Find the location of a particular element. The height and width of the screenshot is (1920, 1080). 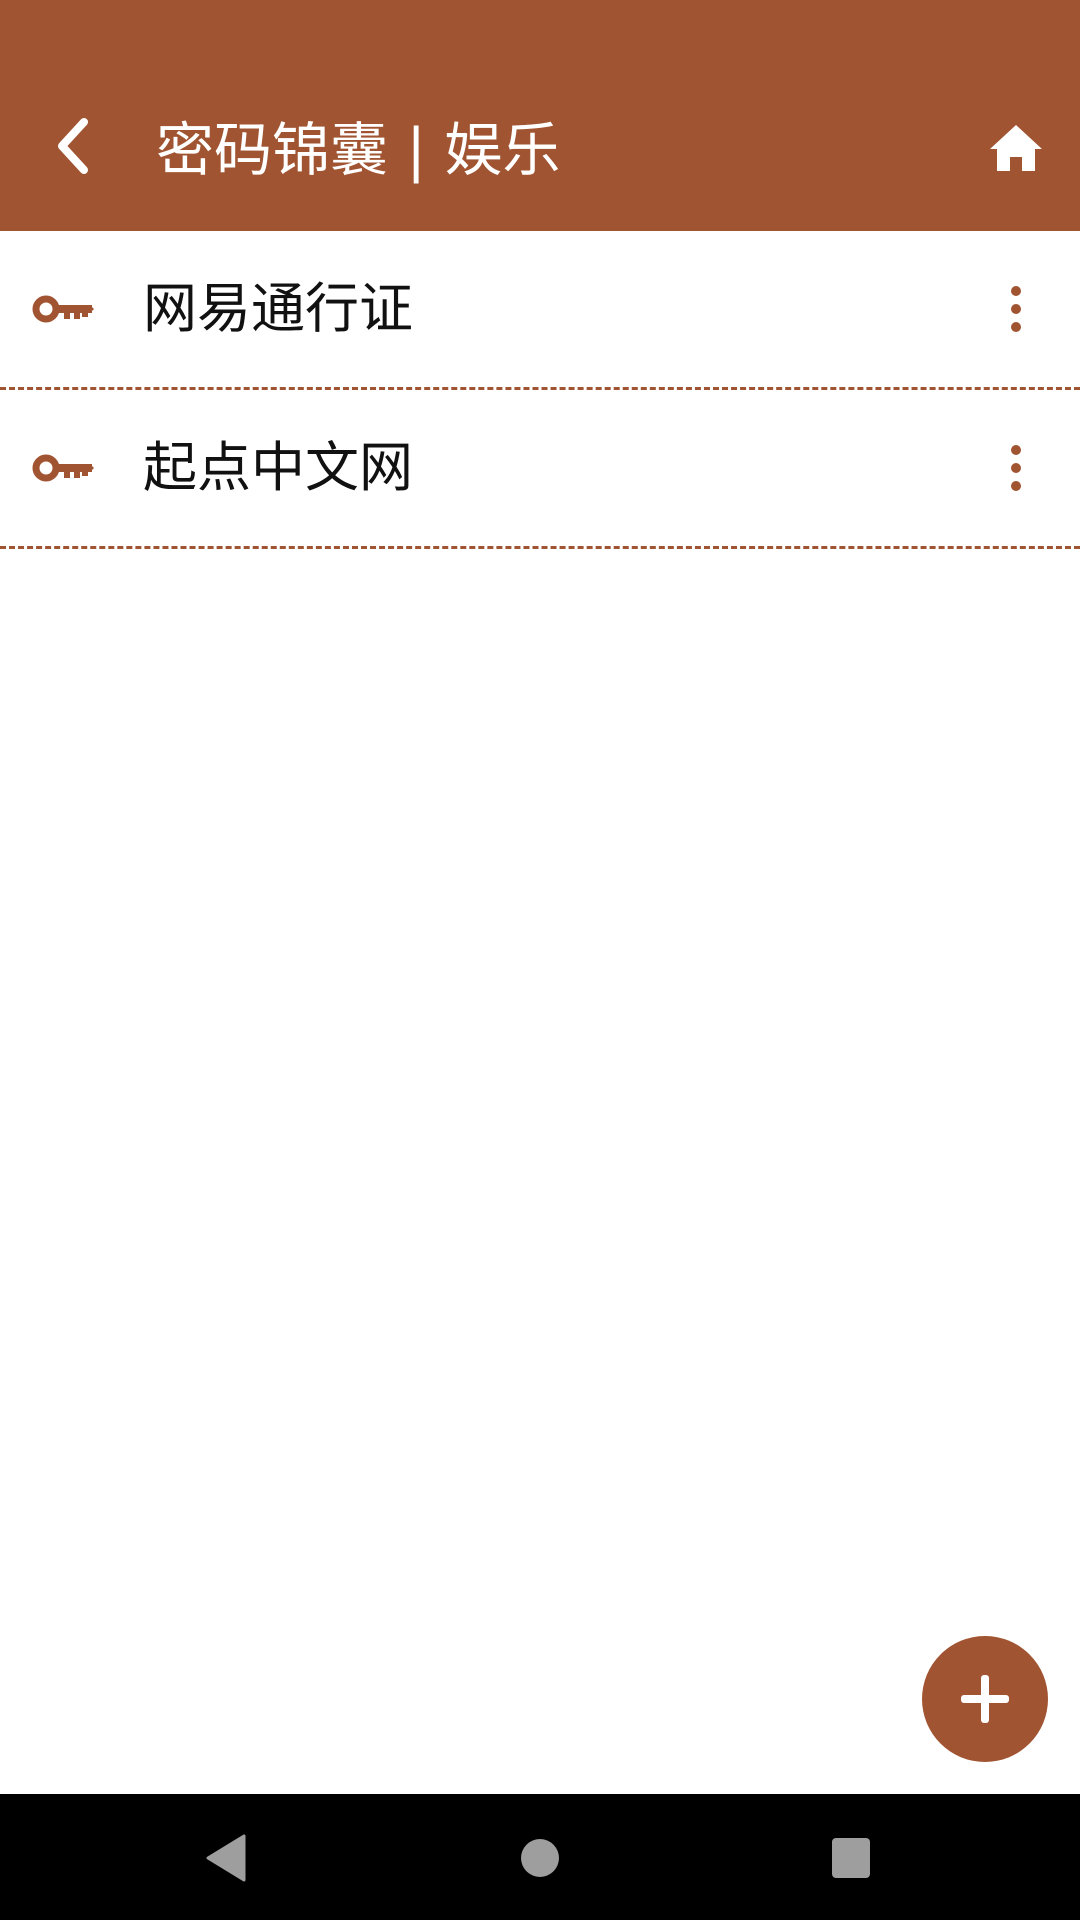

circle-home-icon is located at coordinates (540, 1858).